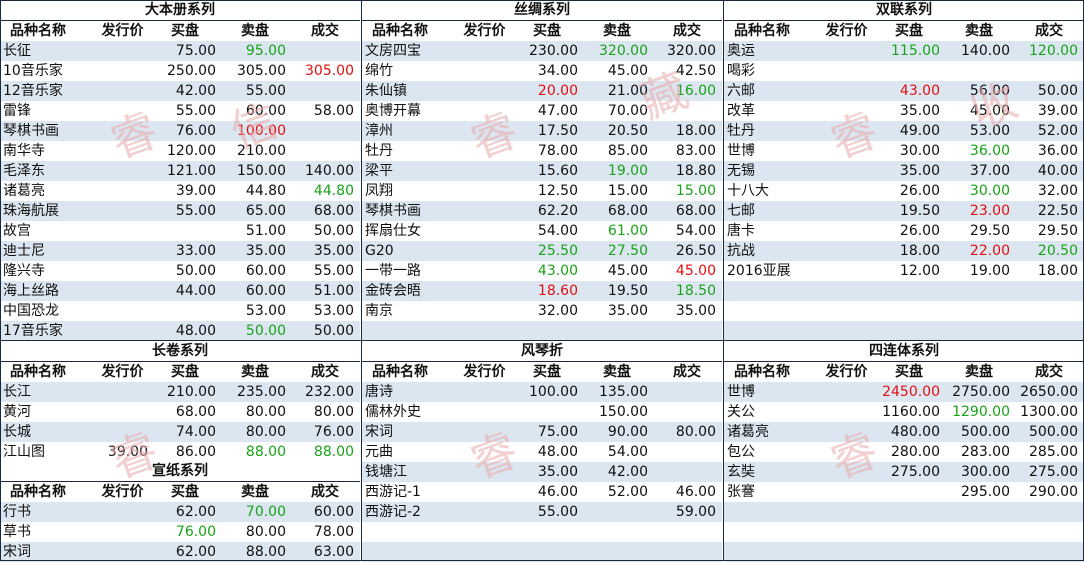  What do you see at coordinates (919, 171) in the screenshot?
I see `cell-buy: 35.00` at bounding box center [919, 171].